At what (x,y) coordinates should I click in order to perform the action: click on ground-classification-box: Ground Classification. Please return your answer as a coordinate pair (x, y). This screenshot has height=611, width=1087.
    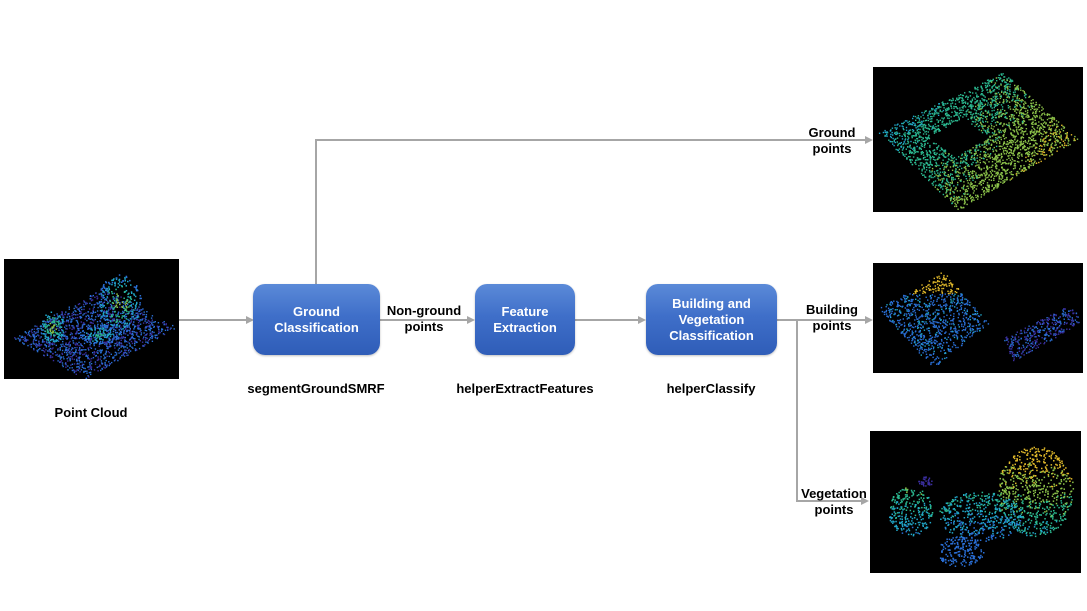
    Looking at the image, I should click on (316, 319).